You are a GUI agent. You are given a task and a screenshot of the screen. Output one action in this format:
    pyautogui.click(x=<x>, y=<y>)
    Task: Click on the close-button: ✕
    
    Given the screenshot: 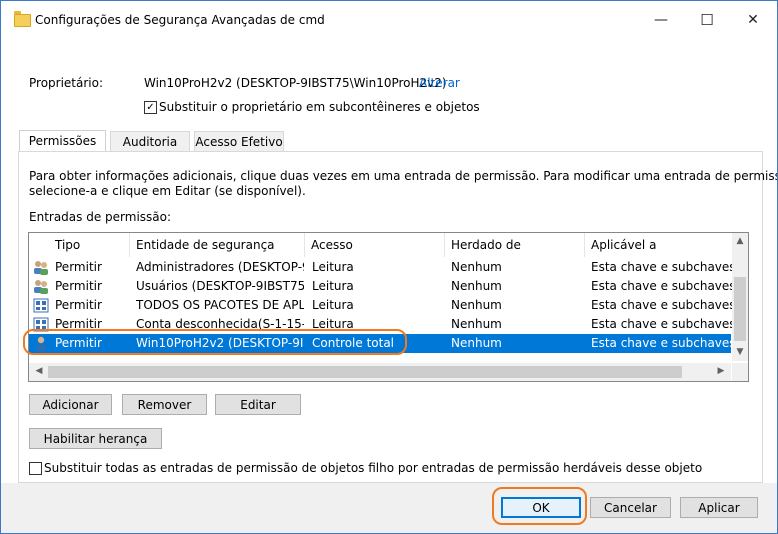 What is the action you would take?
    pyautogui.click(x=753, y=20)
    